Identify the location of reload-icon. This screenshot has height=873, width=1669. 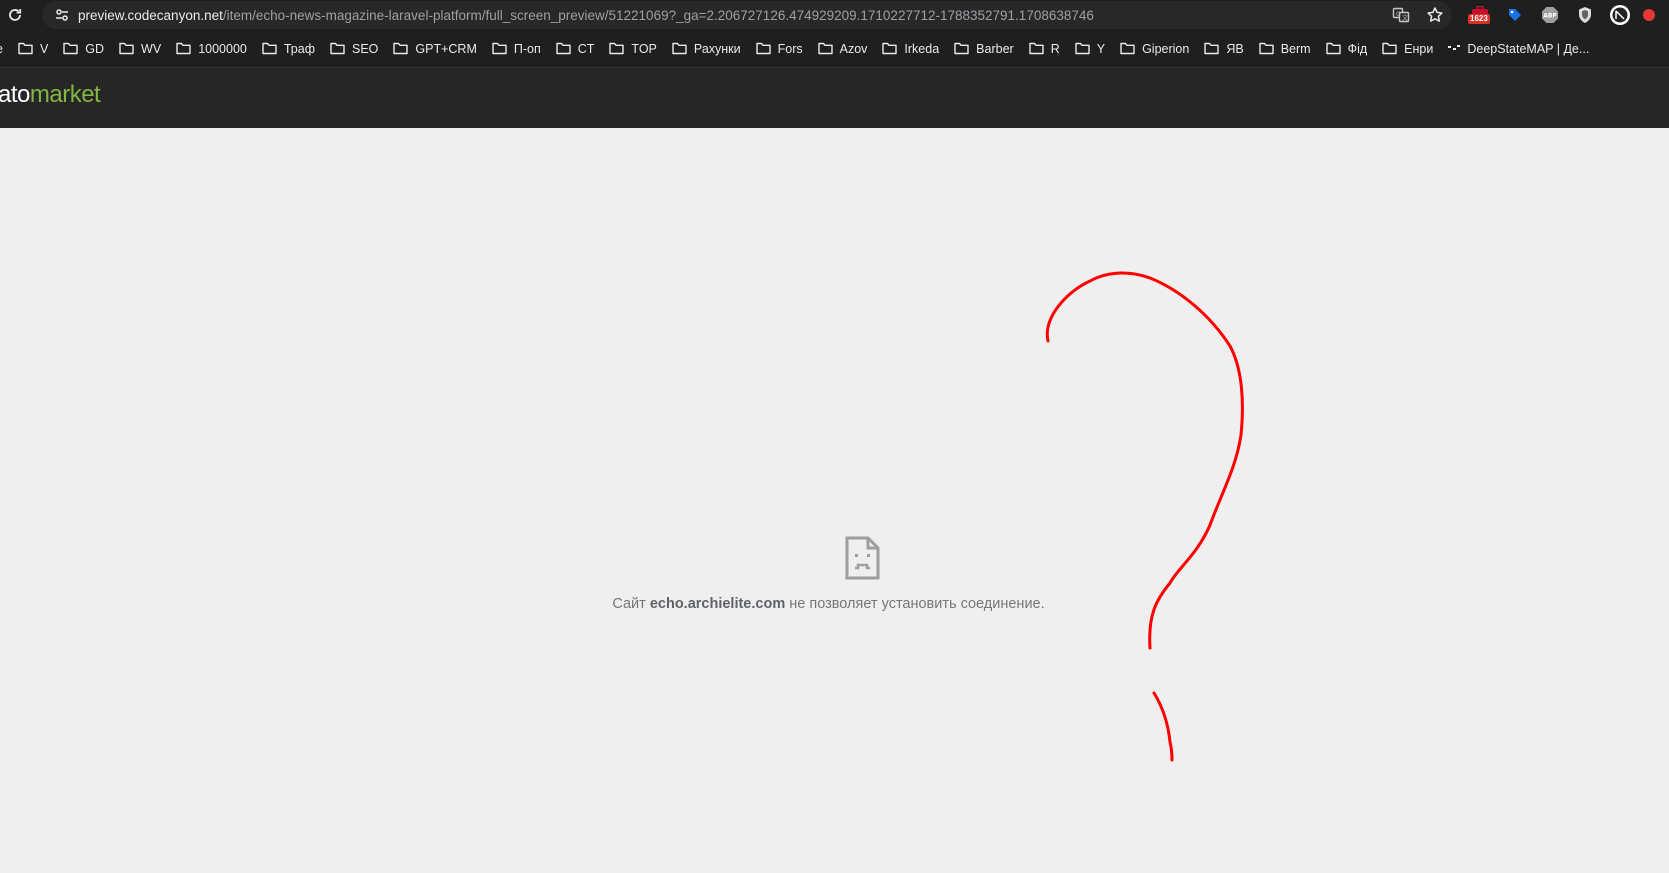
(15, 15).